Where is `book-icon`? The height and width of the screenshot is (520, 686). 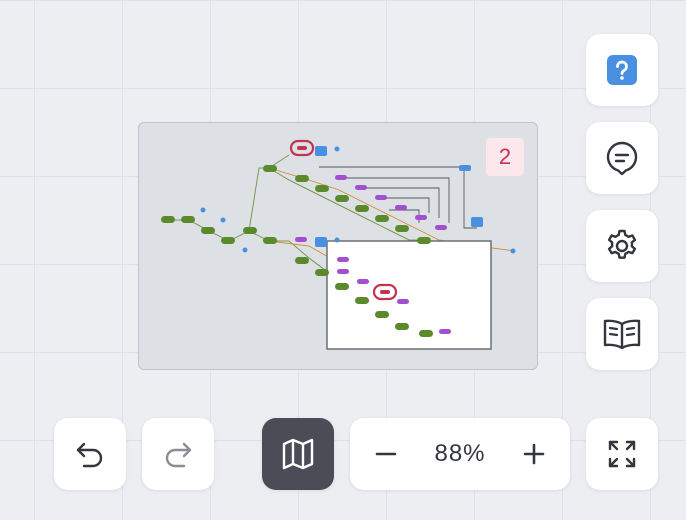
book-icon is located at coordinates (622, 334).